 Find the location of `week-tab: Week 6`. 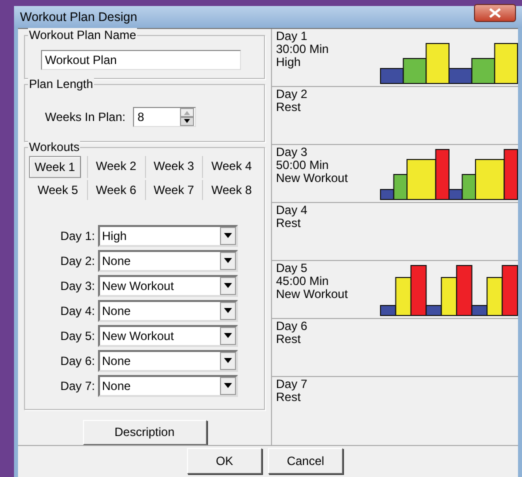

week-tab: Week 6 is located at coordinates (115, 190).